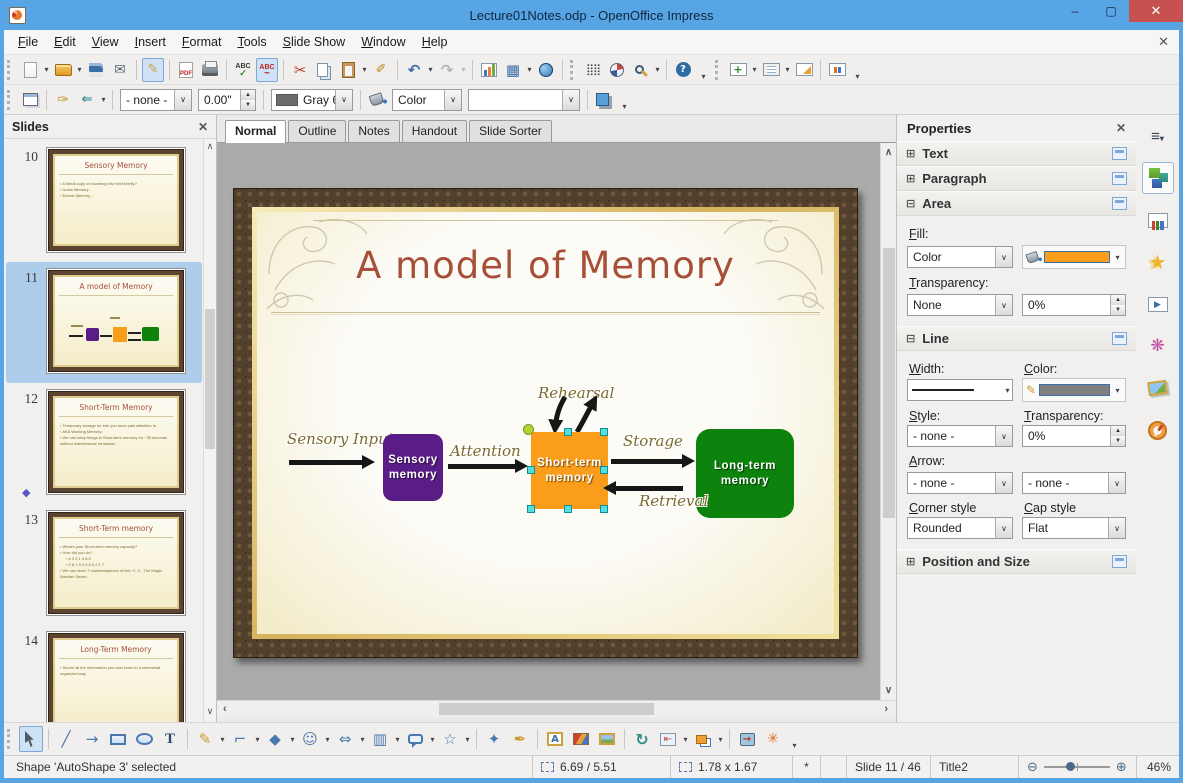 The image size is (1183, 783). I want to click on line-color-dropdown, so click(1117, 390).